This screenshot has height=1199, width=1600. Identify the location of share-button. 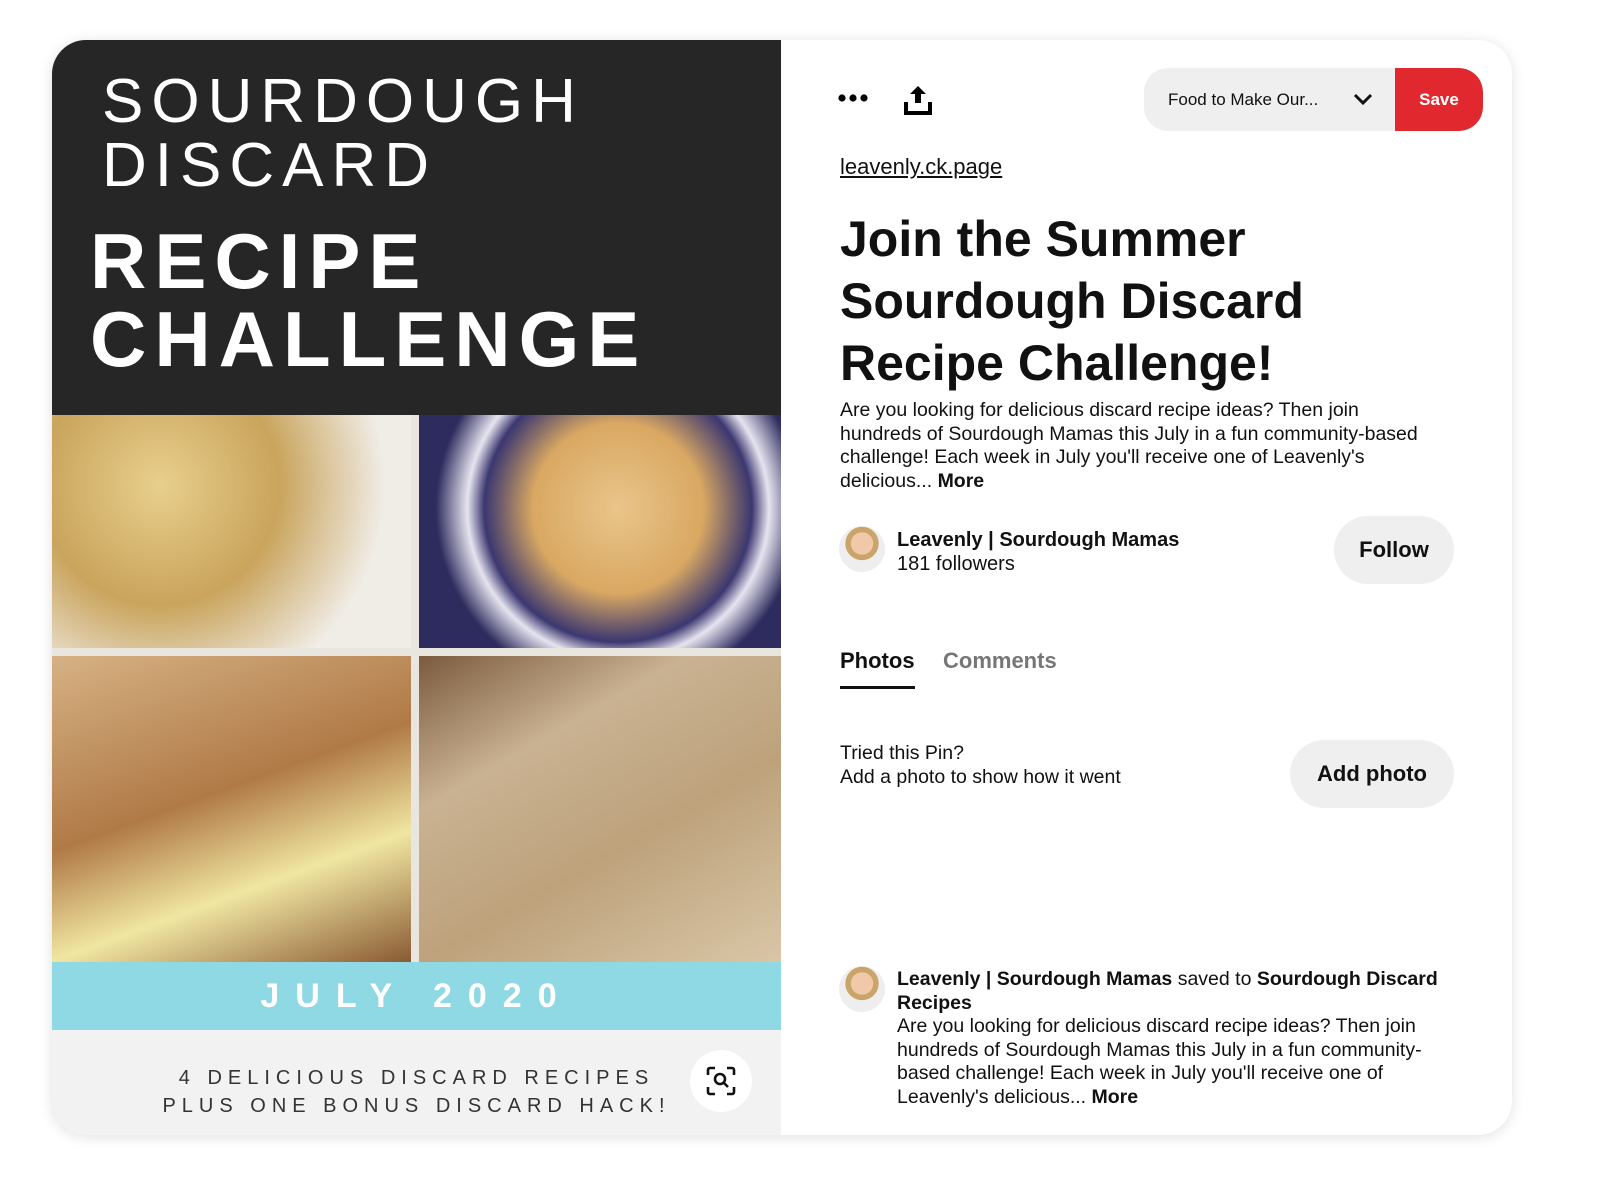
(918, 102).